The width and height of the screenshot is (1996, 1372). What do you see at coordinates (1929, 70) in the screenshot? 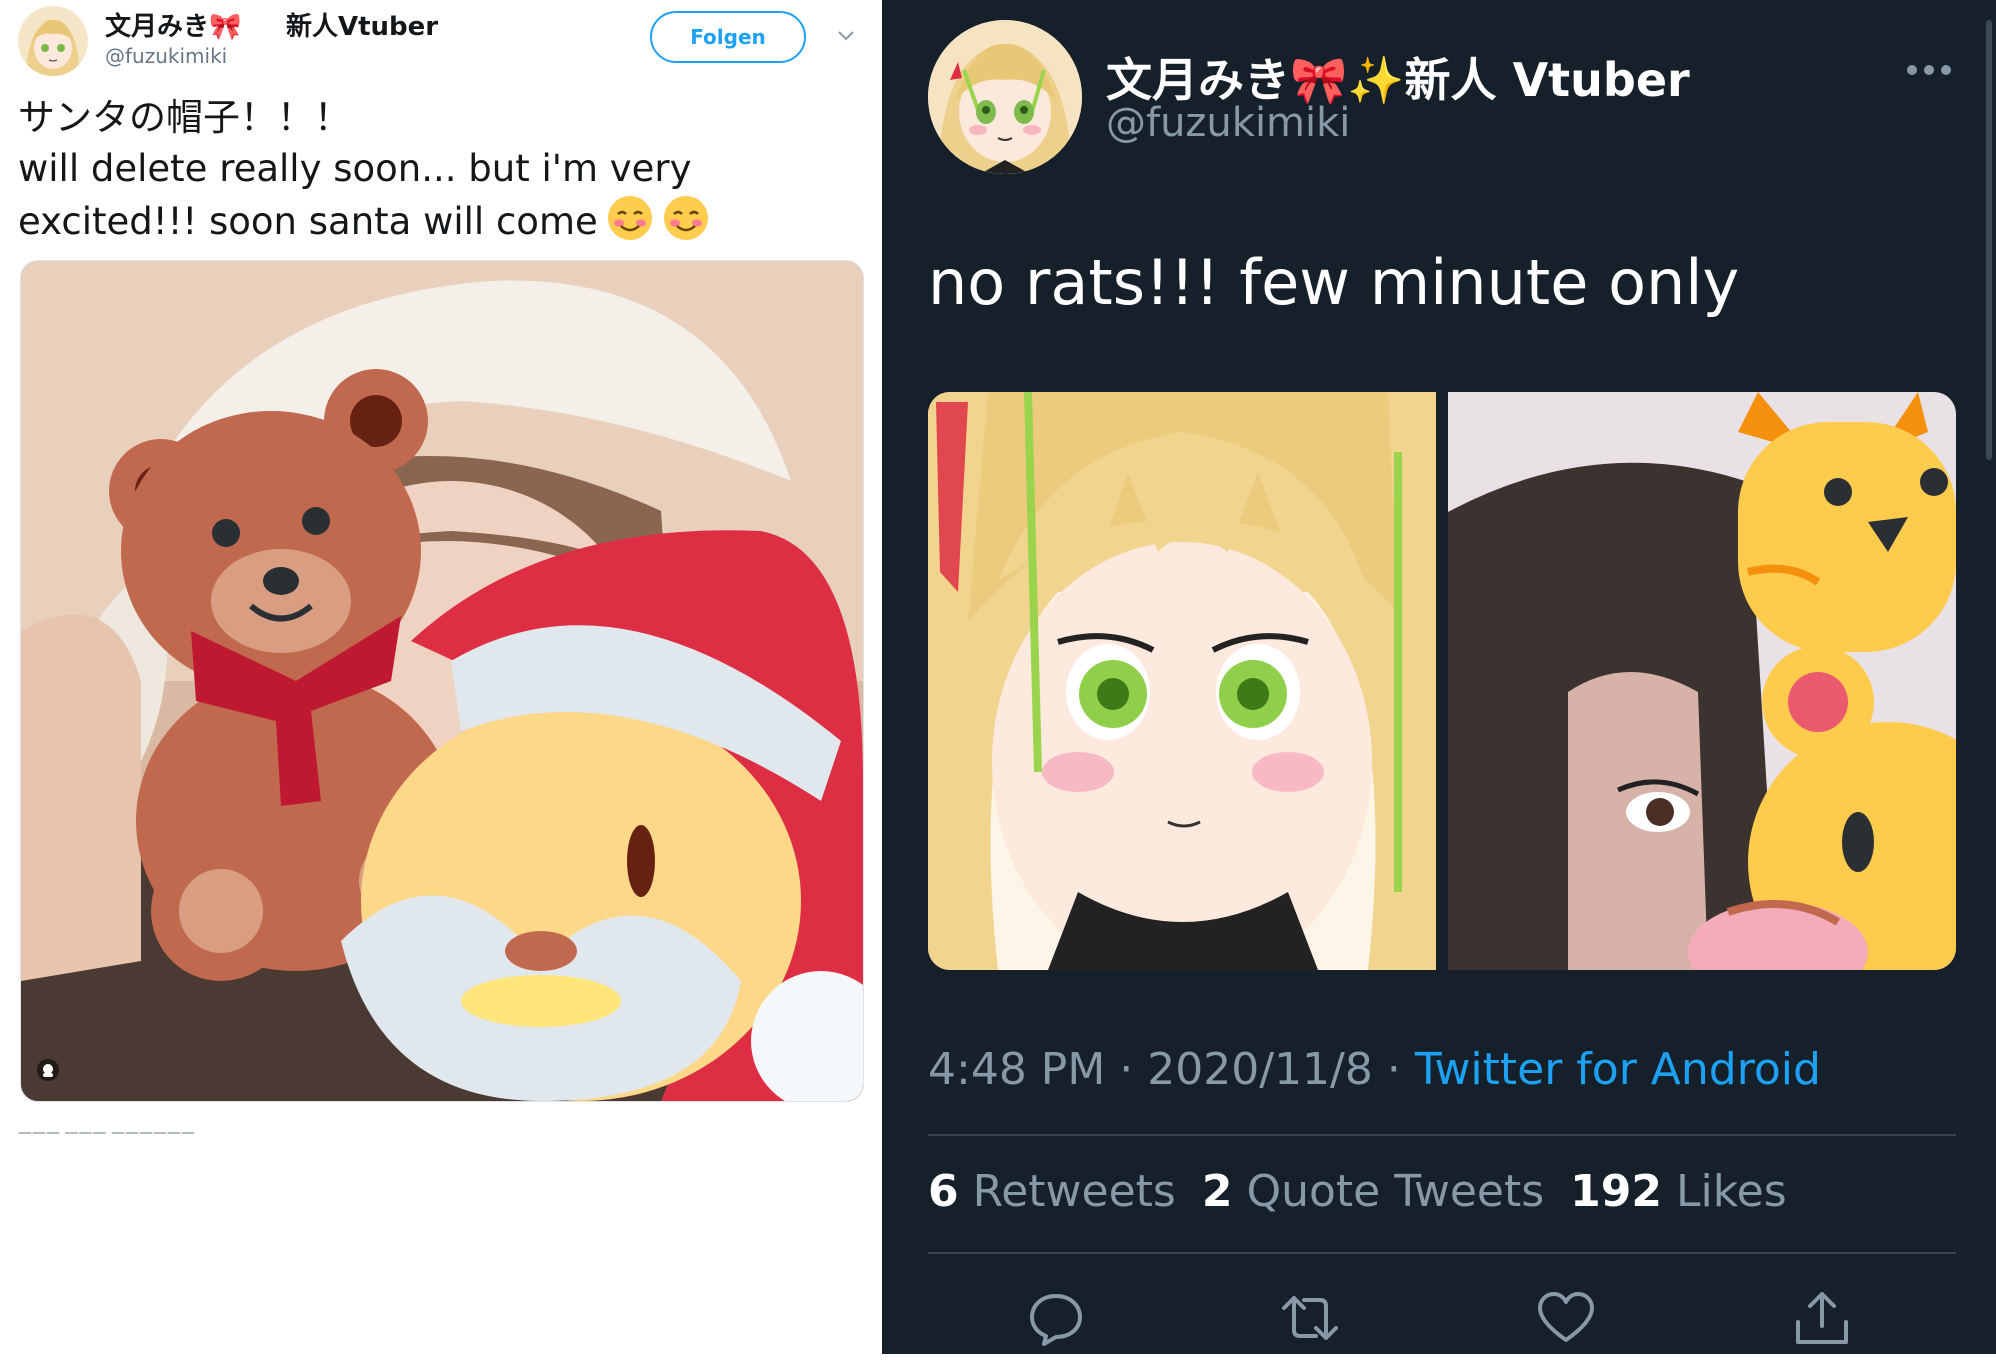
I see `more-icon` at bounding box center [1929, 70].